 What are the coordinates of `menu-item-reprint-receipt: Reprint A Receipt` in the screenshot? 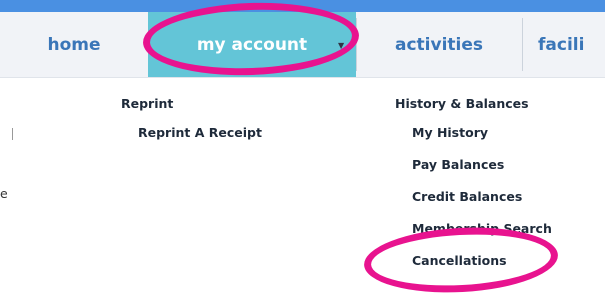 It's located at (200, 132).